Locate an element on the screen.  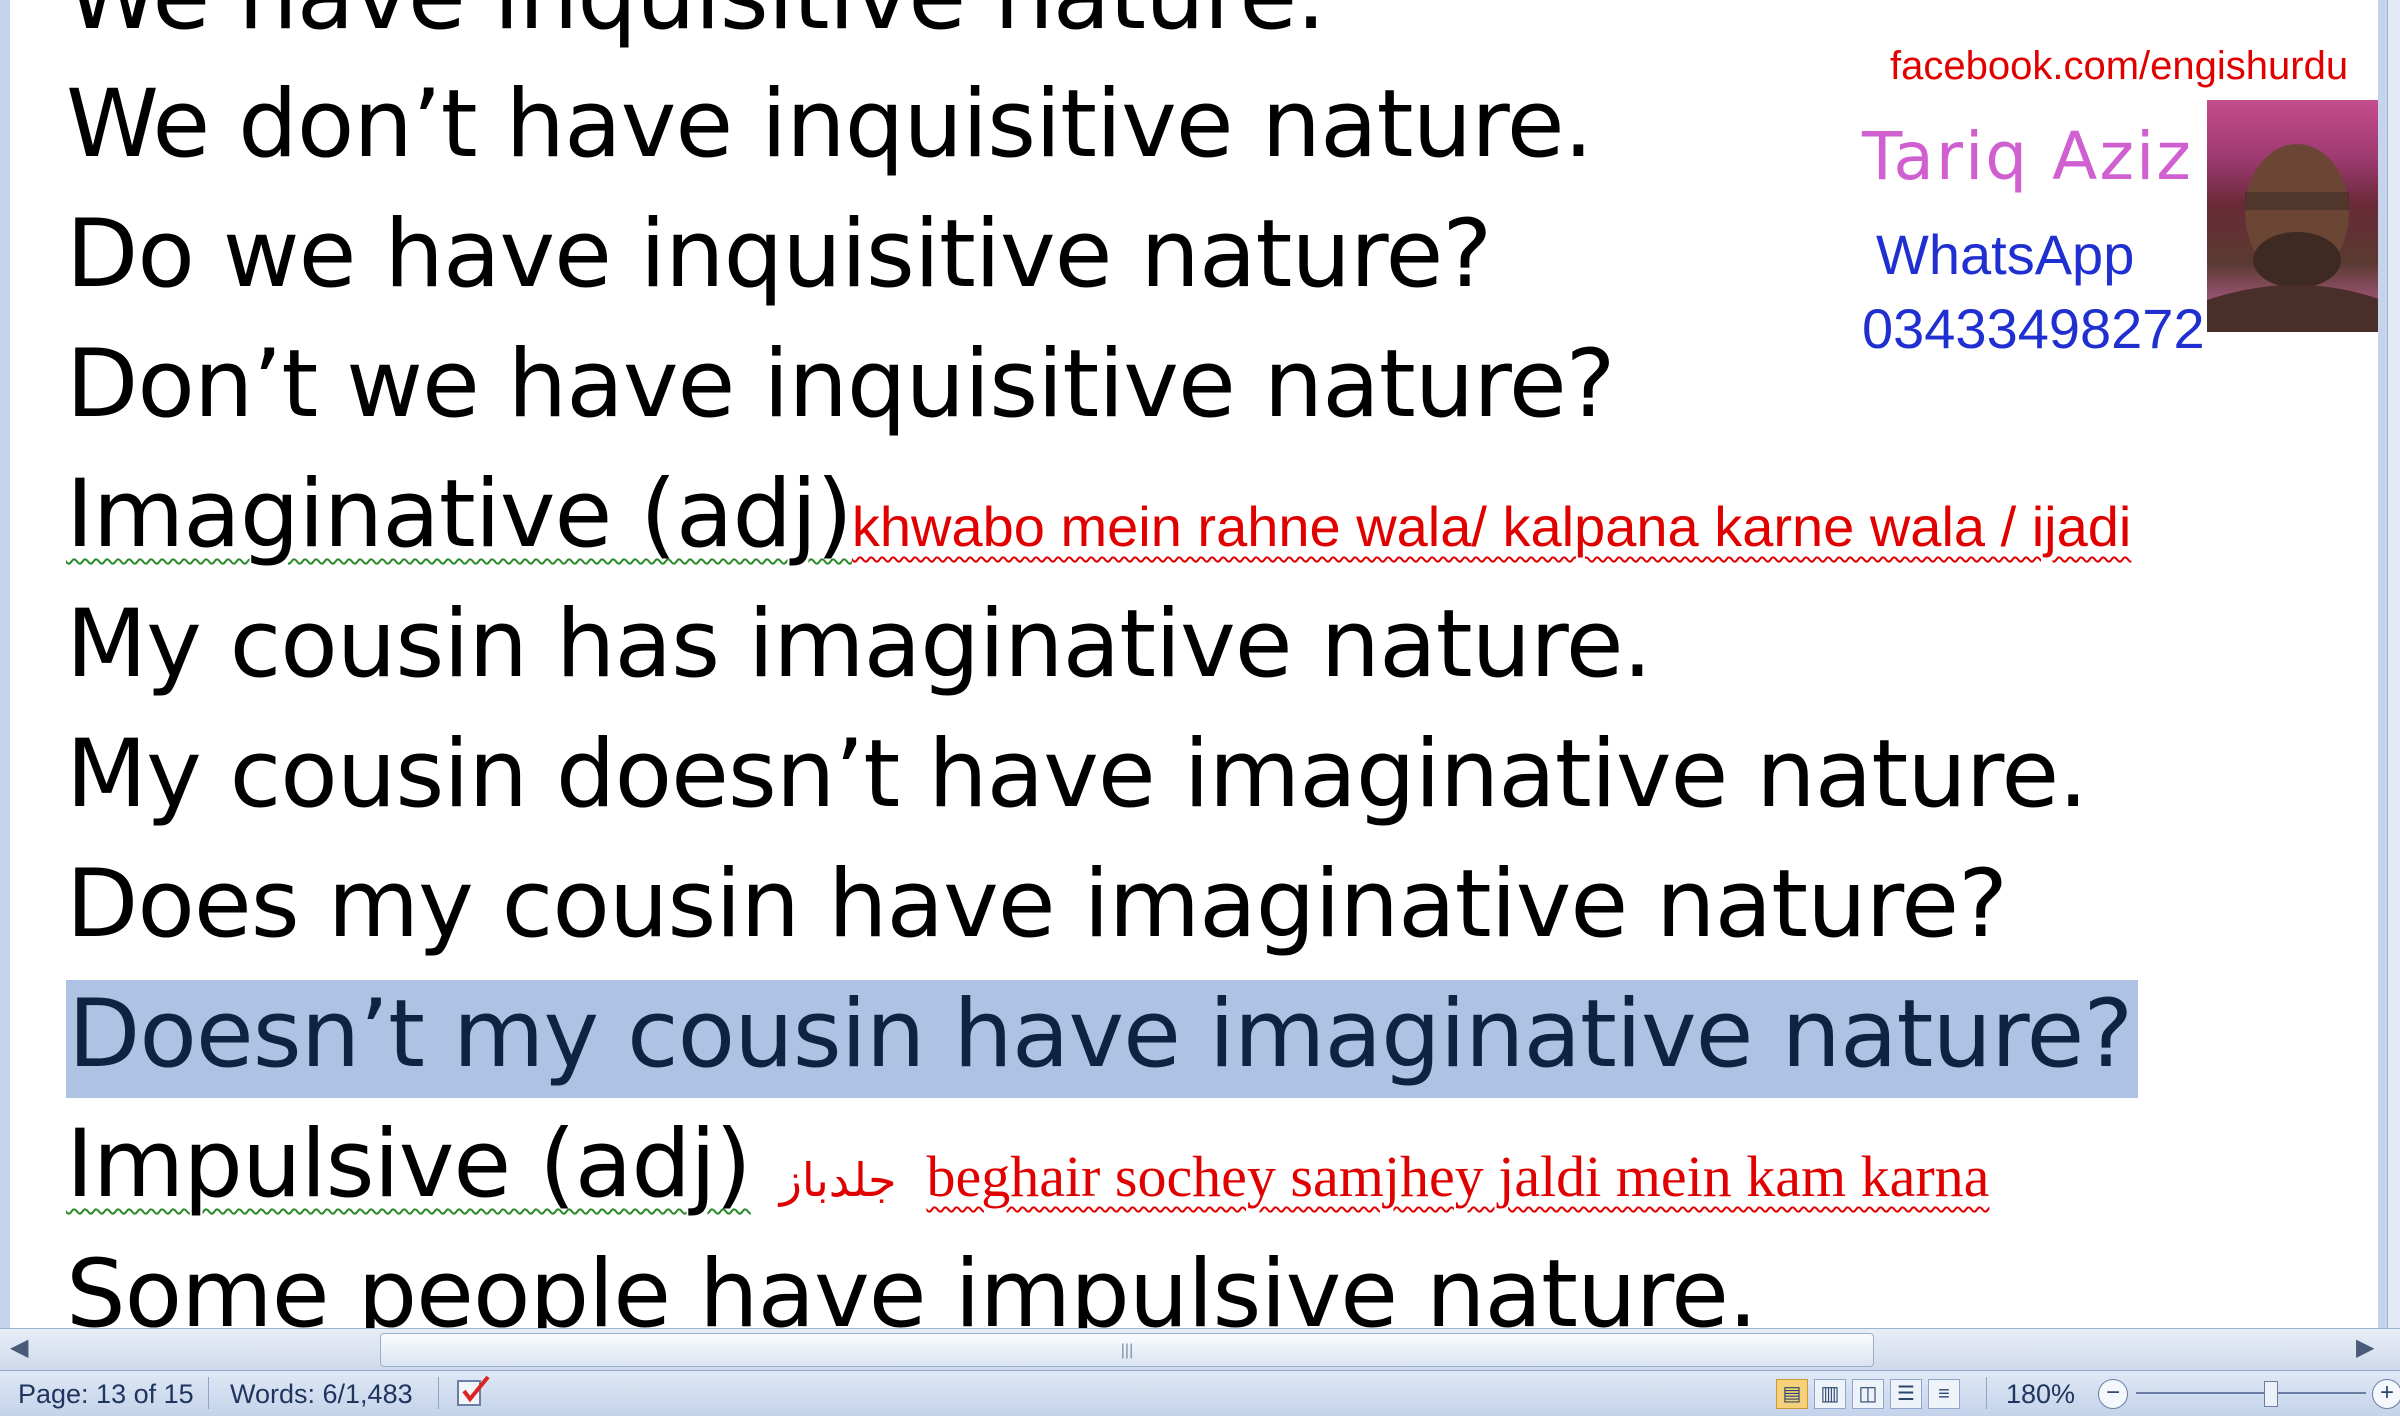
proofing-check-icon is located at coordinates (474, 1394).